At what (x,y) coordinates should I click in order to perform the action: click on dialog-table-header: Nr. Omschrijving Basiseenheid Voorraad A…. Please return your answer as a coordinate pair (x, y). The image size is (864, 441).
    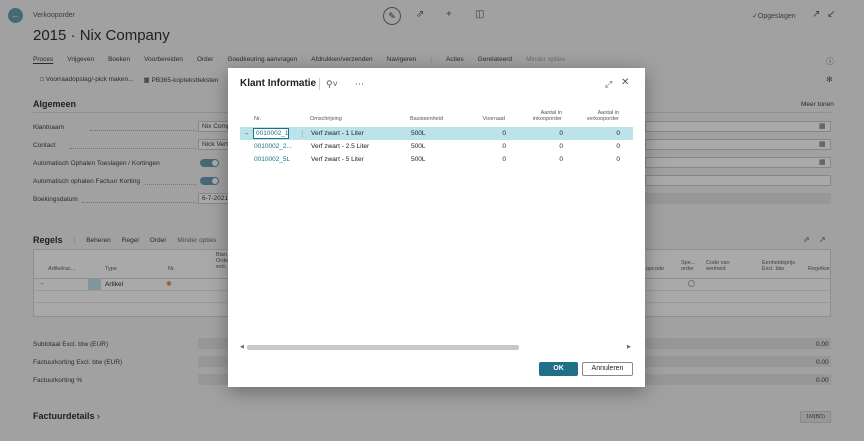
    Looking at the image, I should click on (442, 117).